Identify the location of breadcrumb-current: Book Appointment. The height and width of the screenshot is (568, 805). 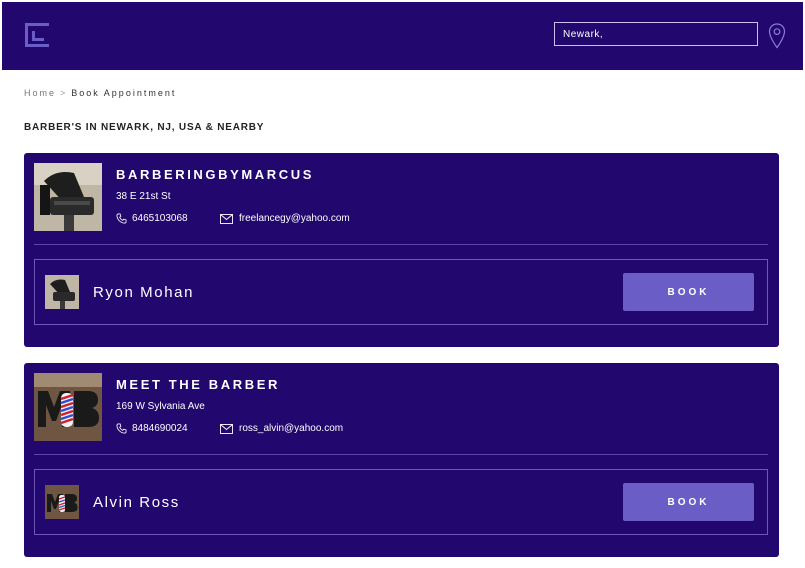
(124, 93).